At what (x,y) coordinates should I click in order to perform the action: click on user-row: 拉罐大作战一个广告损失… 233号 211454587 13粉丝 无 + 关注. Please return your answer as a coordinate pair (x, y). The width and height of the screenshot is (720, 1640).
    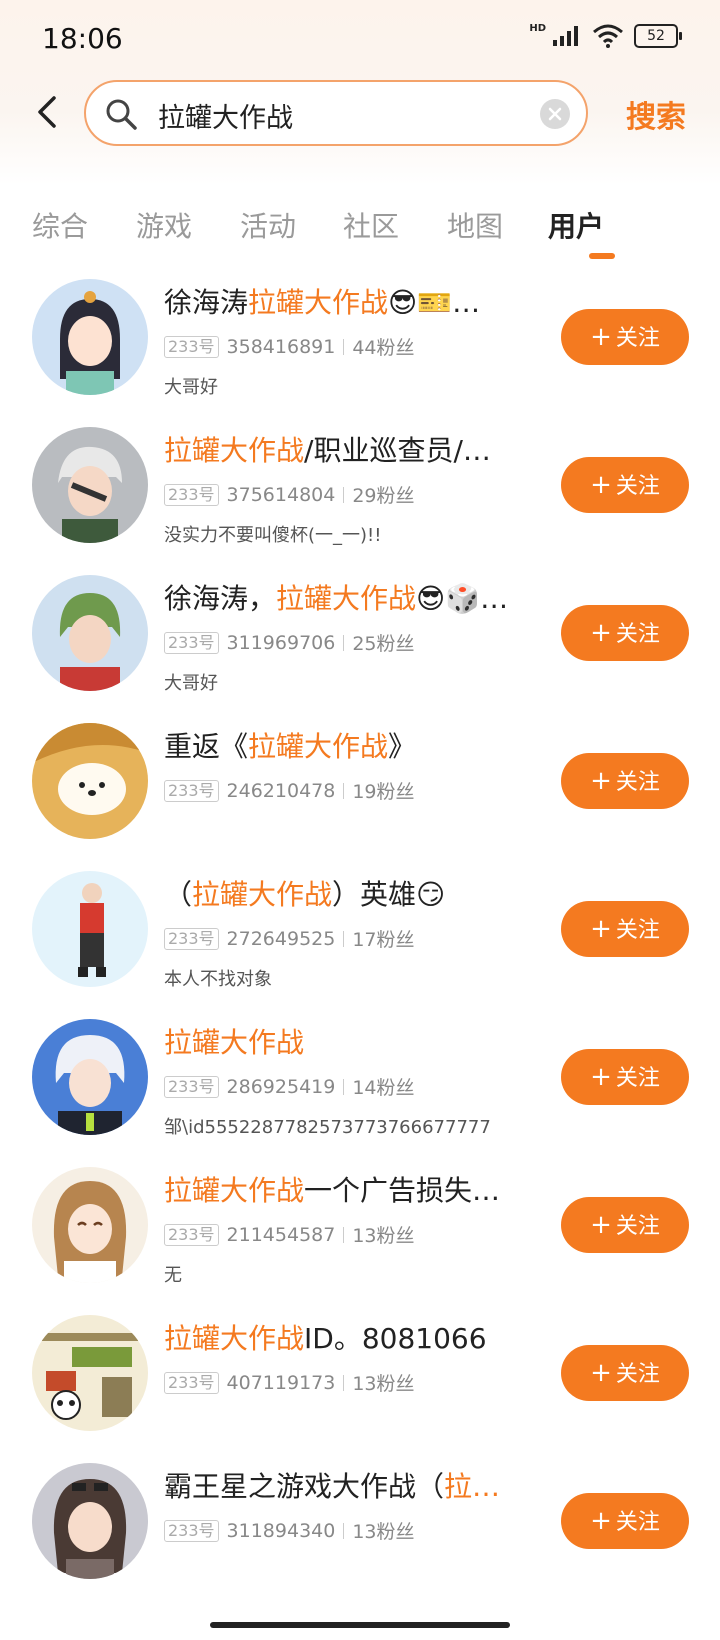
    Looking at the image, I should click on (360, 1229).